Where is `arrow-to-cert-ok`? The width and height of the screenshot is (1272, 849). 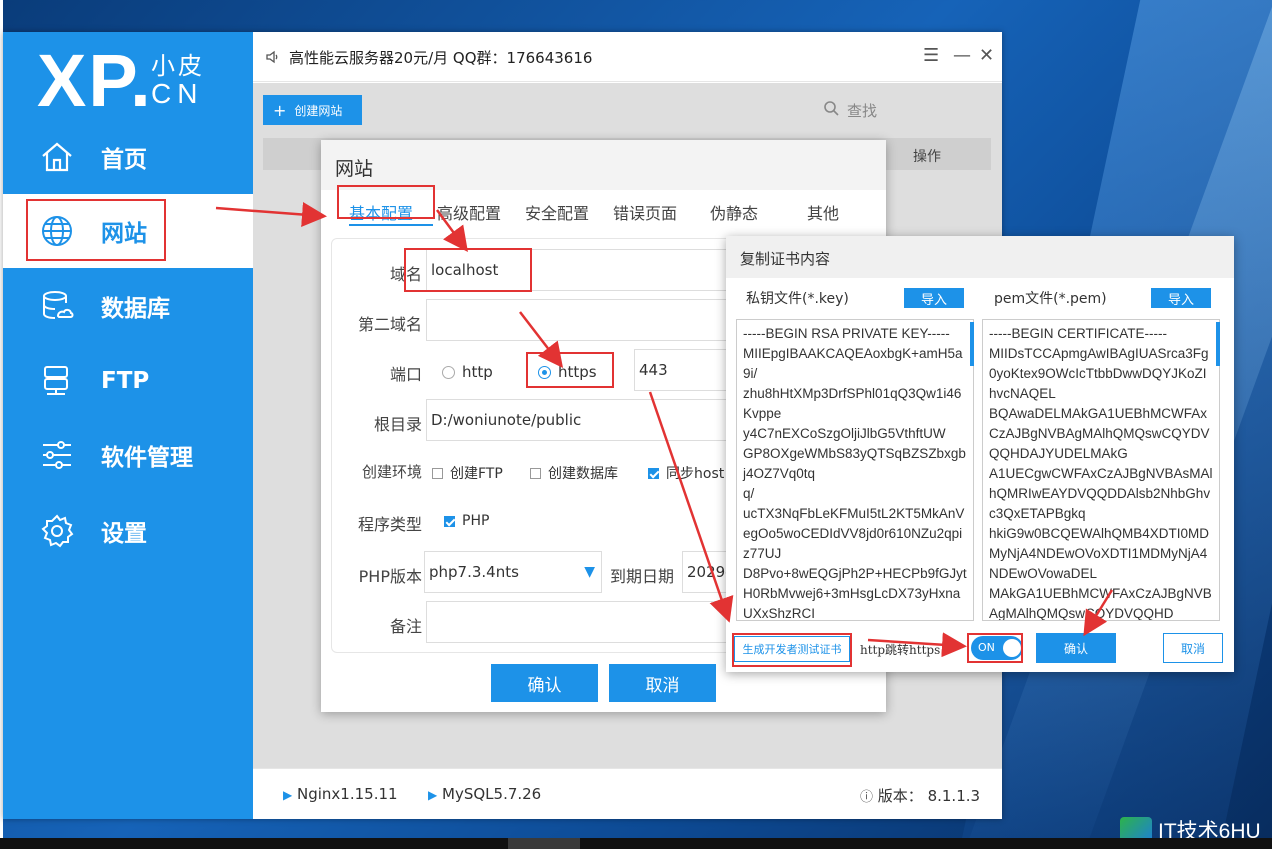 arrow-to-cert-ok is located at coordinates (1098, 613).